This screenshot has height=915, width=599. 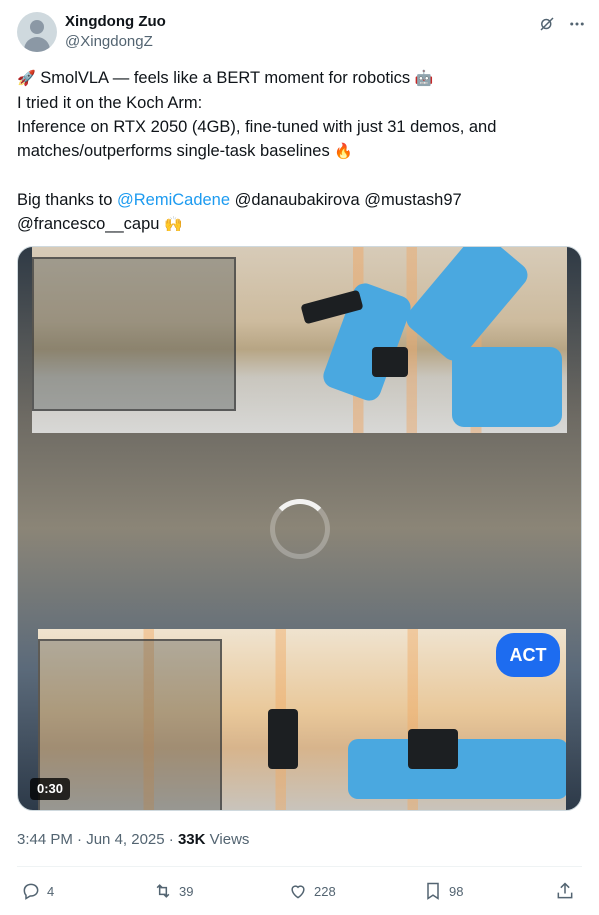 I want to click on like-button: 228, so click(x=312, y=891).